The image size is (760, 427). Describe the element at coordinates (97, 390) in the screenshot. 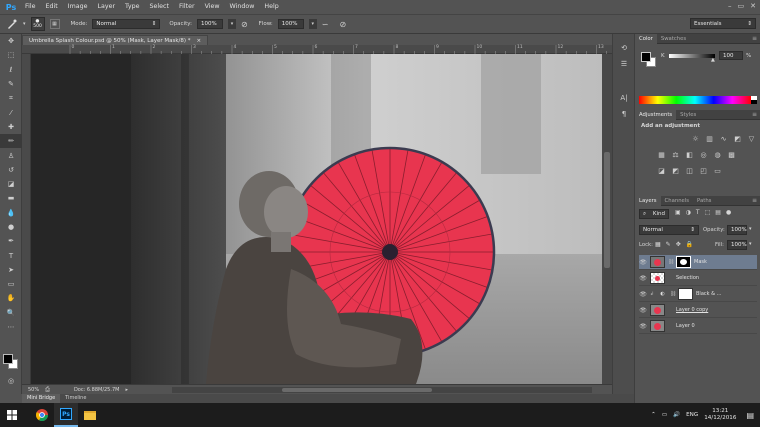

I see `doc-info: Doc: 6.88M/25.7M` at that location.